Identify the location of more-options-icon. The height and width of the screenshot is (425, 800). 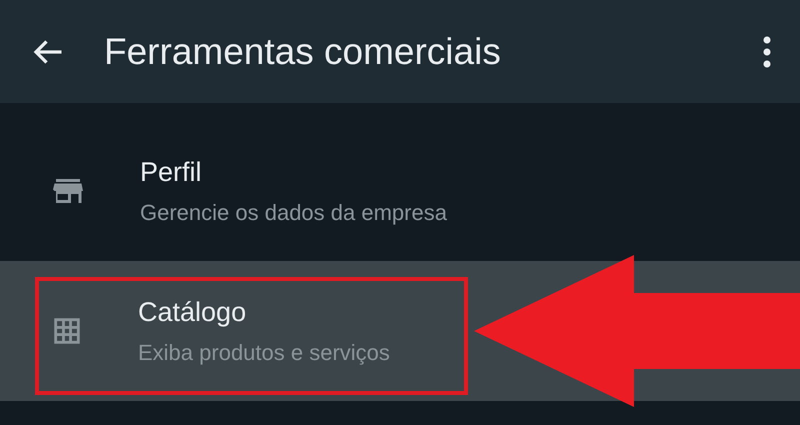
(767, 52).